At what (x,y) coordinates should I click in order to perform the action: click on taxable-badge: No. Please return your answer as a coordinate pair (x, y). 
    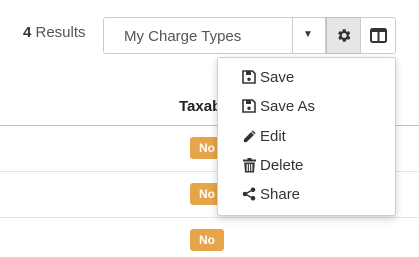
    Looking at the image, I should click on (207, 240).